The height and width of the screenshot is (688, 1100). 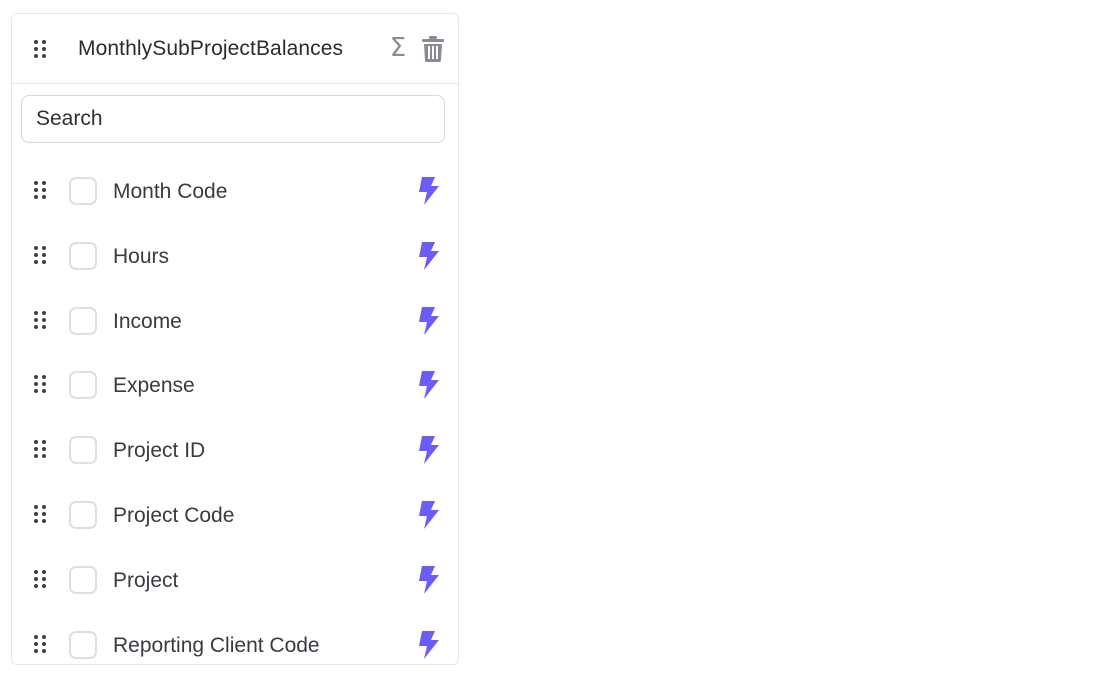 What do you see at coordinates (433, 49) in the screenshot?
I see `trash-icon` at bounding box center [433, 49].